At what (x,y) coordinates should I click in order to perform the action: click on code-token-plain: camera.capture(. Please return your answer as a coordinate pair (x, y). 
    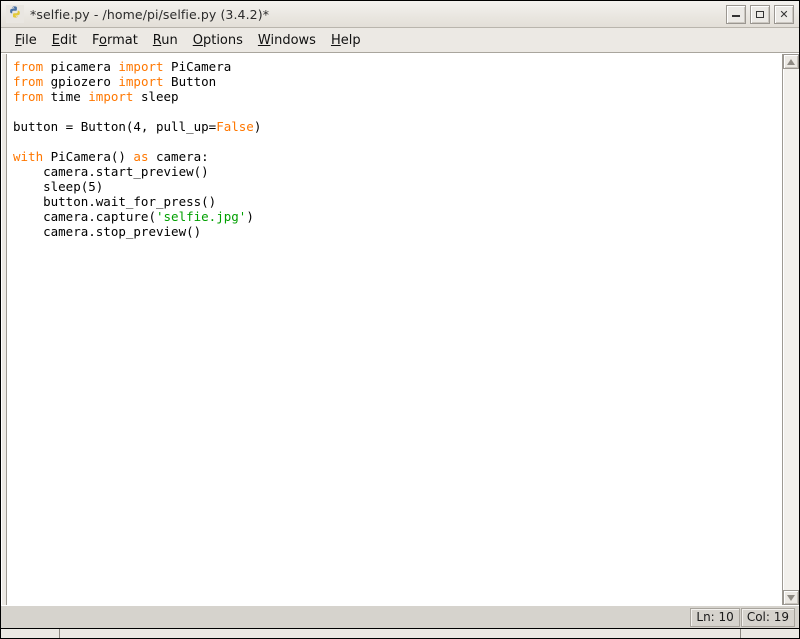
    Looking at the image, I should click on (84, 216).